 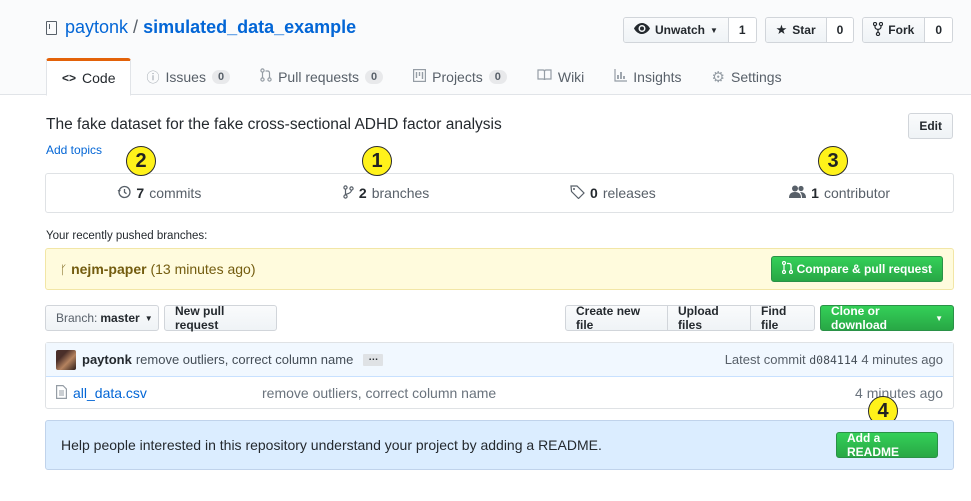 What do you see at coordinates (99, 78) in the screenshot?
I see `tab-label: Code` at bounding box center [99, 78].